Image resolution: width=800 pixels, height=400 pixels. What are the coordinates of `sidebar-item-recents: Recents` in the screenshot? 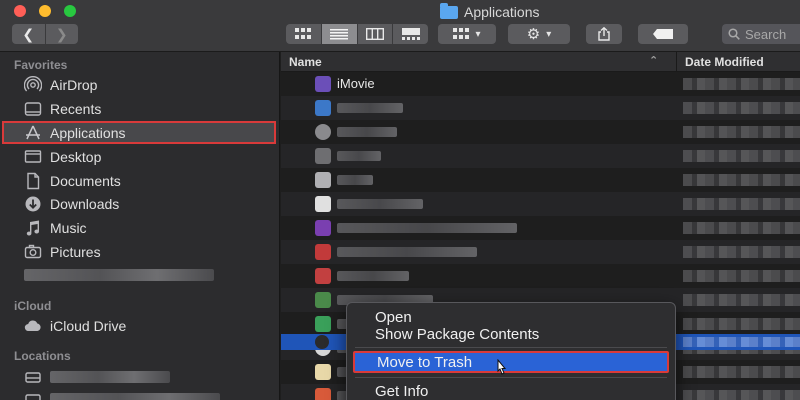 It's located at (139, 109).